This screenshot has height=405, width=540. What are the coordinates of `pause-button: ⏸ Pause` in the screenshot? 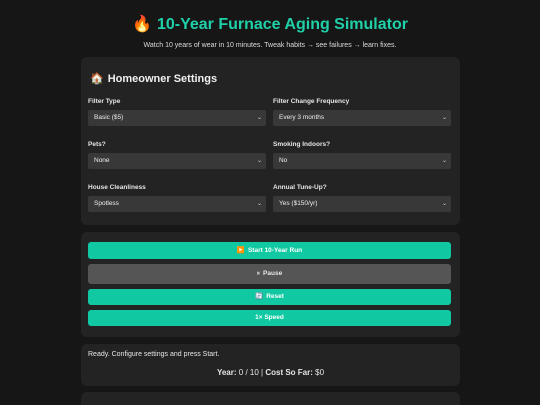 It's located at (269, 274).